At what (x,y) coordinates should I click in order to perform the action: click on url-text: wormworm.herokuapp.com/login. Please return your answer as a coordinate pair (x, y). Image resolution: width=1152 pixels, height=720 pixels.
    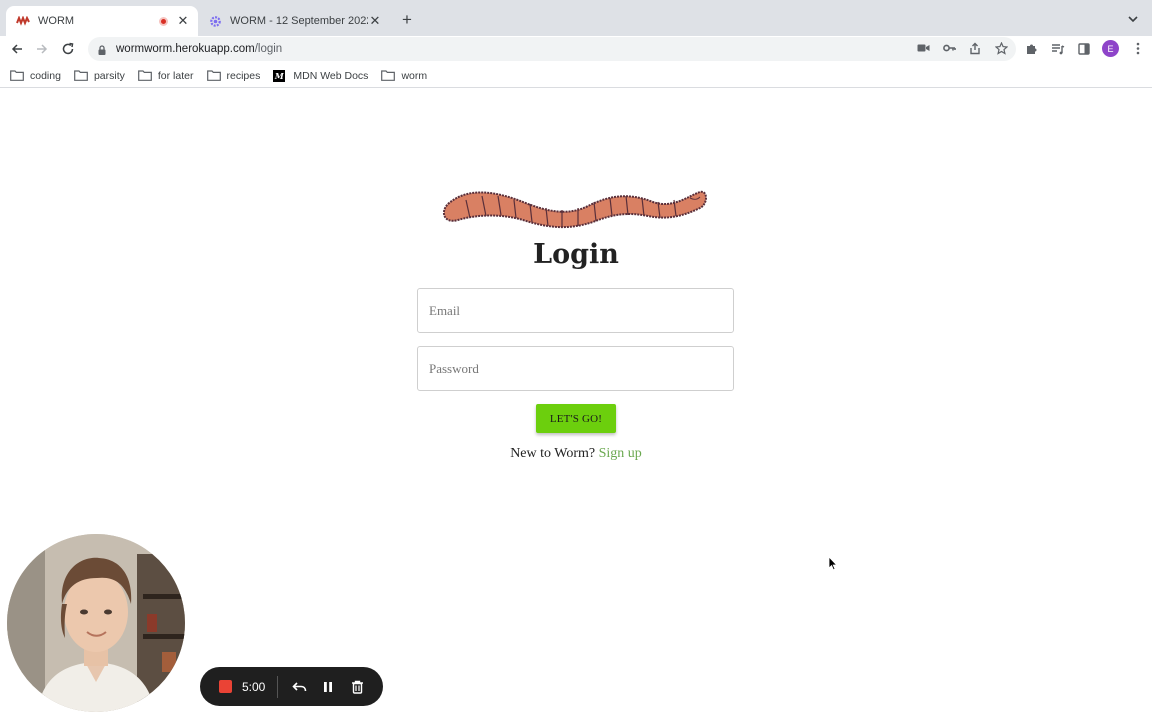
    Looking at the image, I should click on (199, 49).